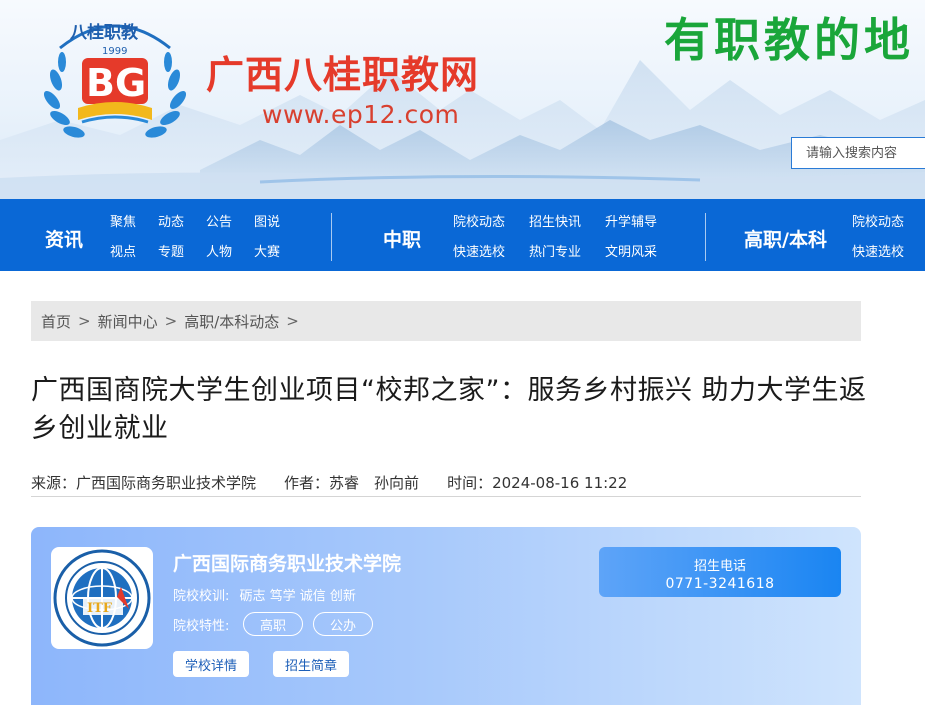 The image size is (925, 705). Describe the element at coordinates (360, 114) in the screenshot. I see `site-url: www.ep12.com` at that location.